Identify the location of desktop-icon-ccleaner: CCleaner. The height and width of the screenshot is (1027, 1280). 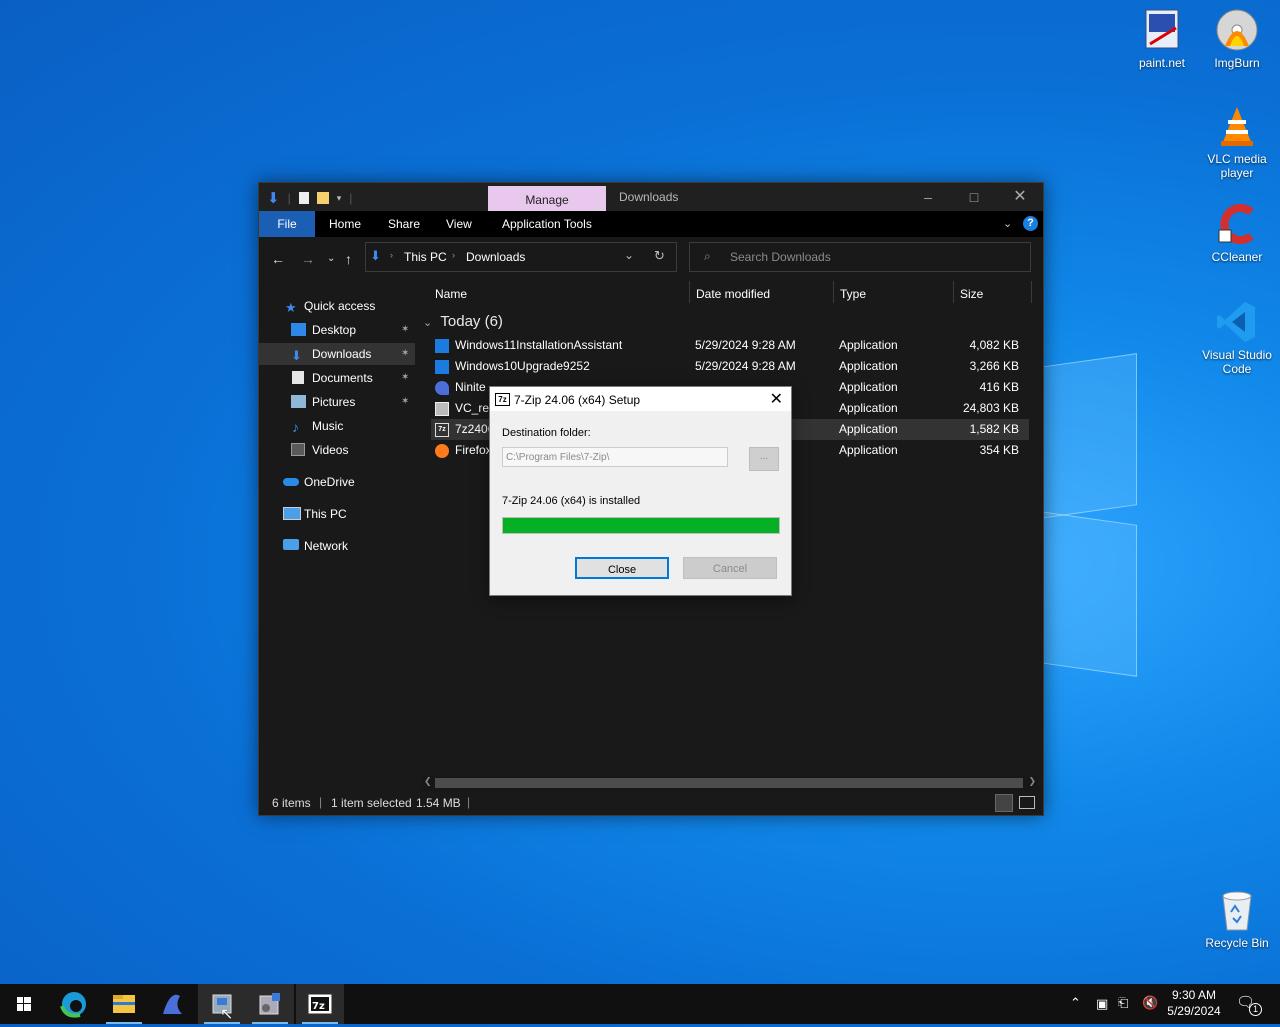
(1237, 233).